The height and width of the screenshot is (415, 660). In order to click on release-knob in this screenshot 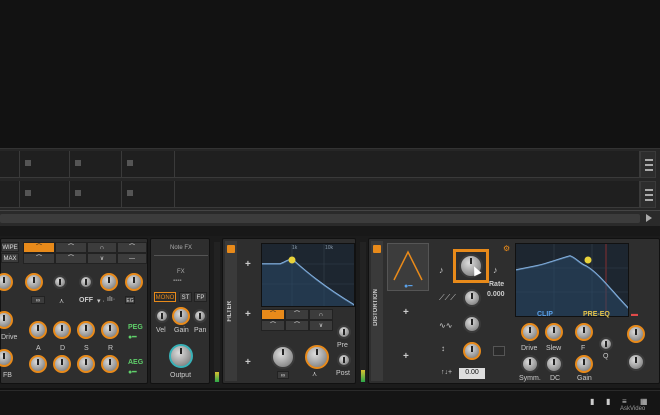, I will do `click(110, 330)`.